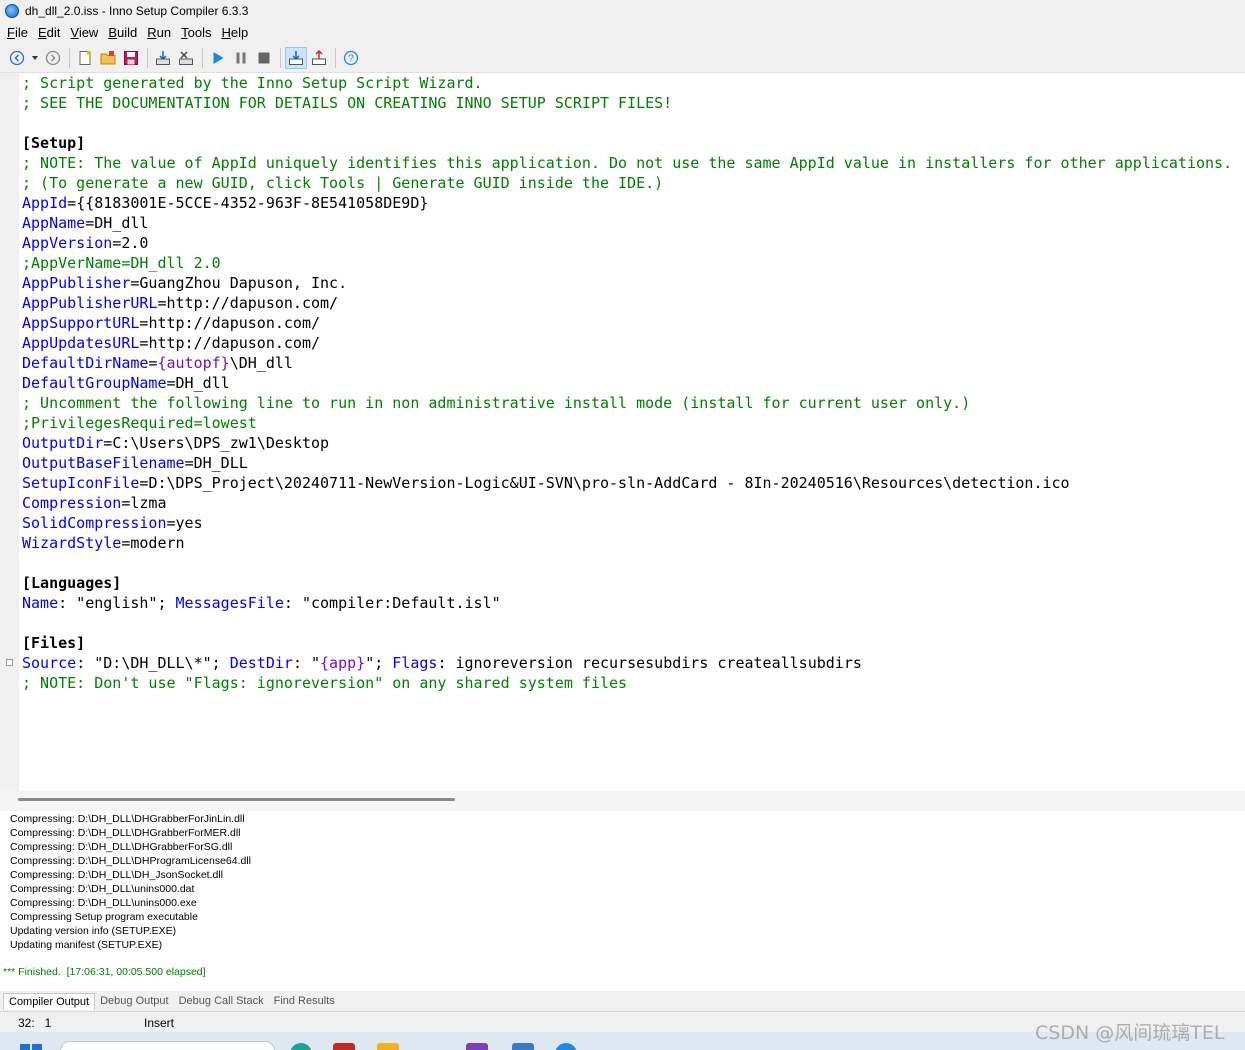 The image size is (1245, 1050). What do you see at coordinates (218, 58) in the screenshot?
I see `run-icon` at bounding box center [218, 58].